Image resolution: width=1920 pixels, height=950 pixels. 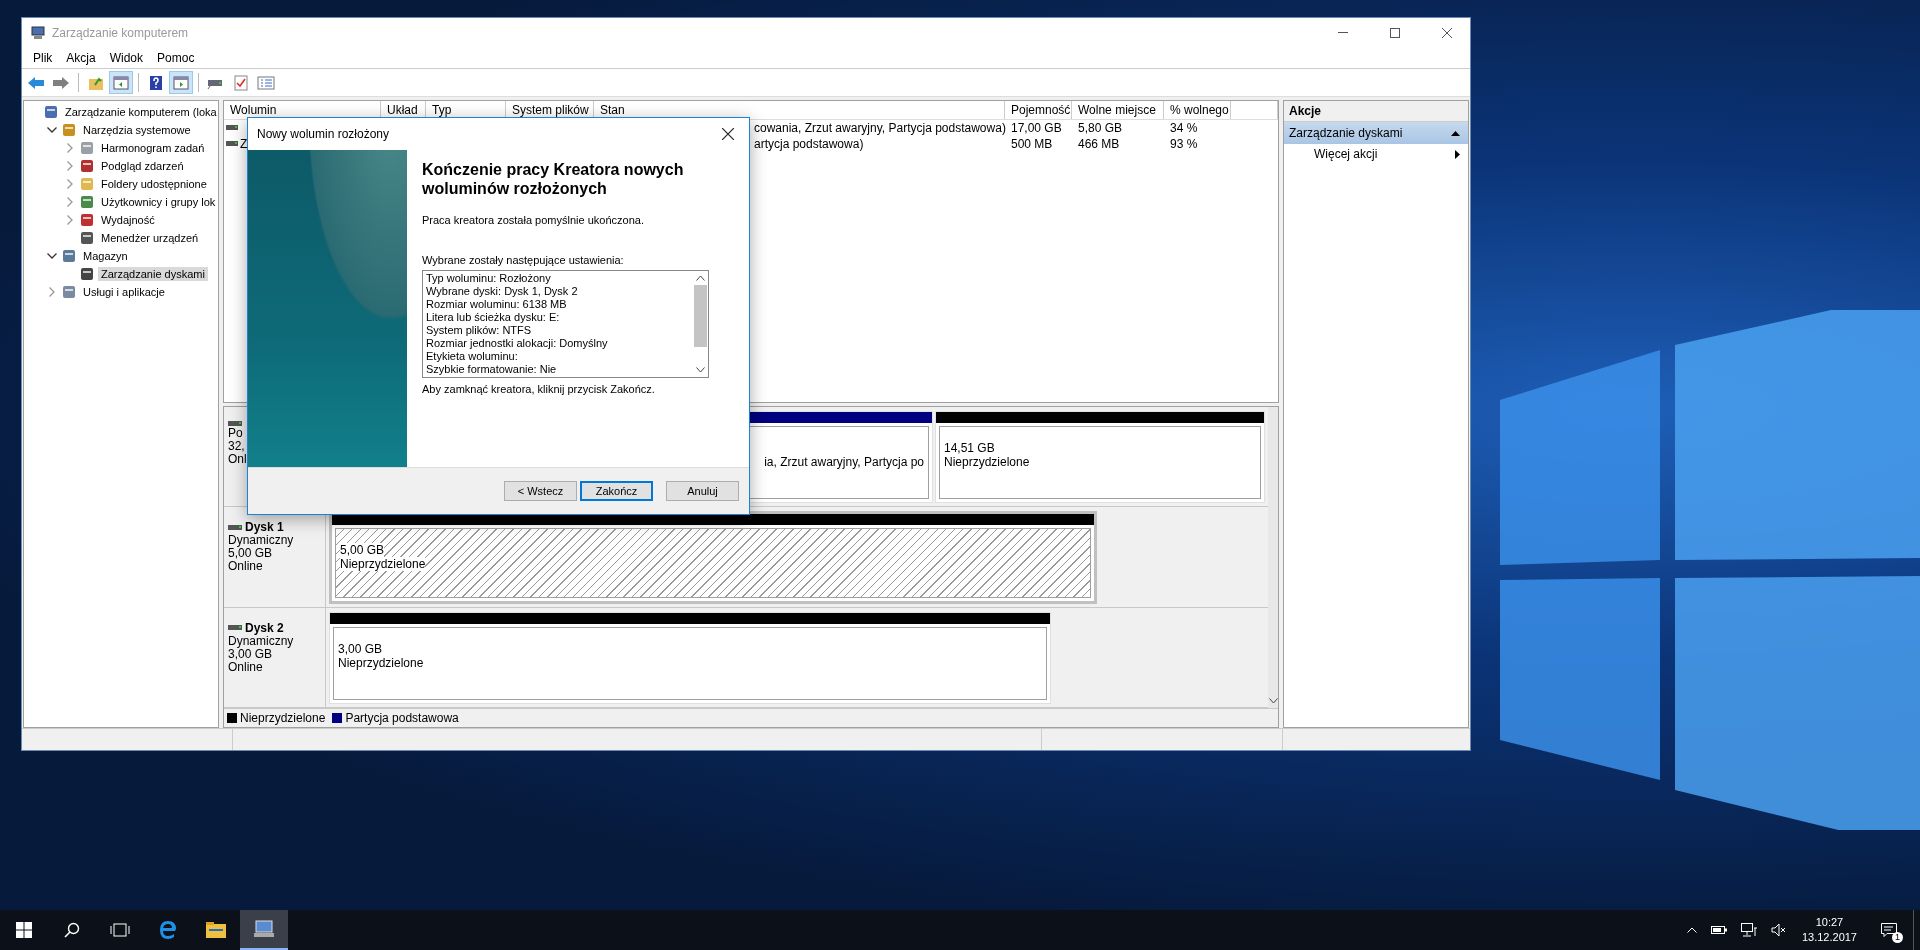 I want to click on tree-item: Magazyn, so click(x=105, y=256).